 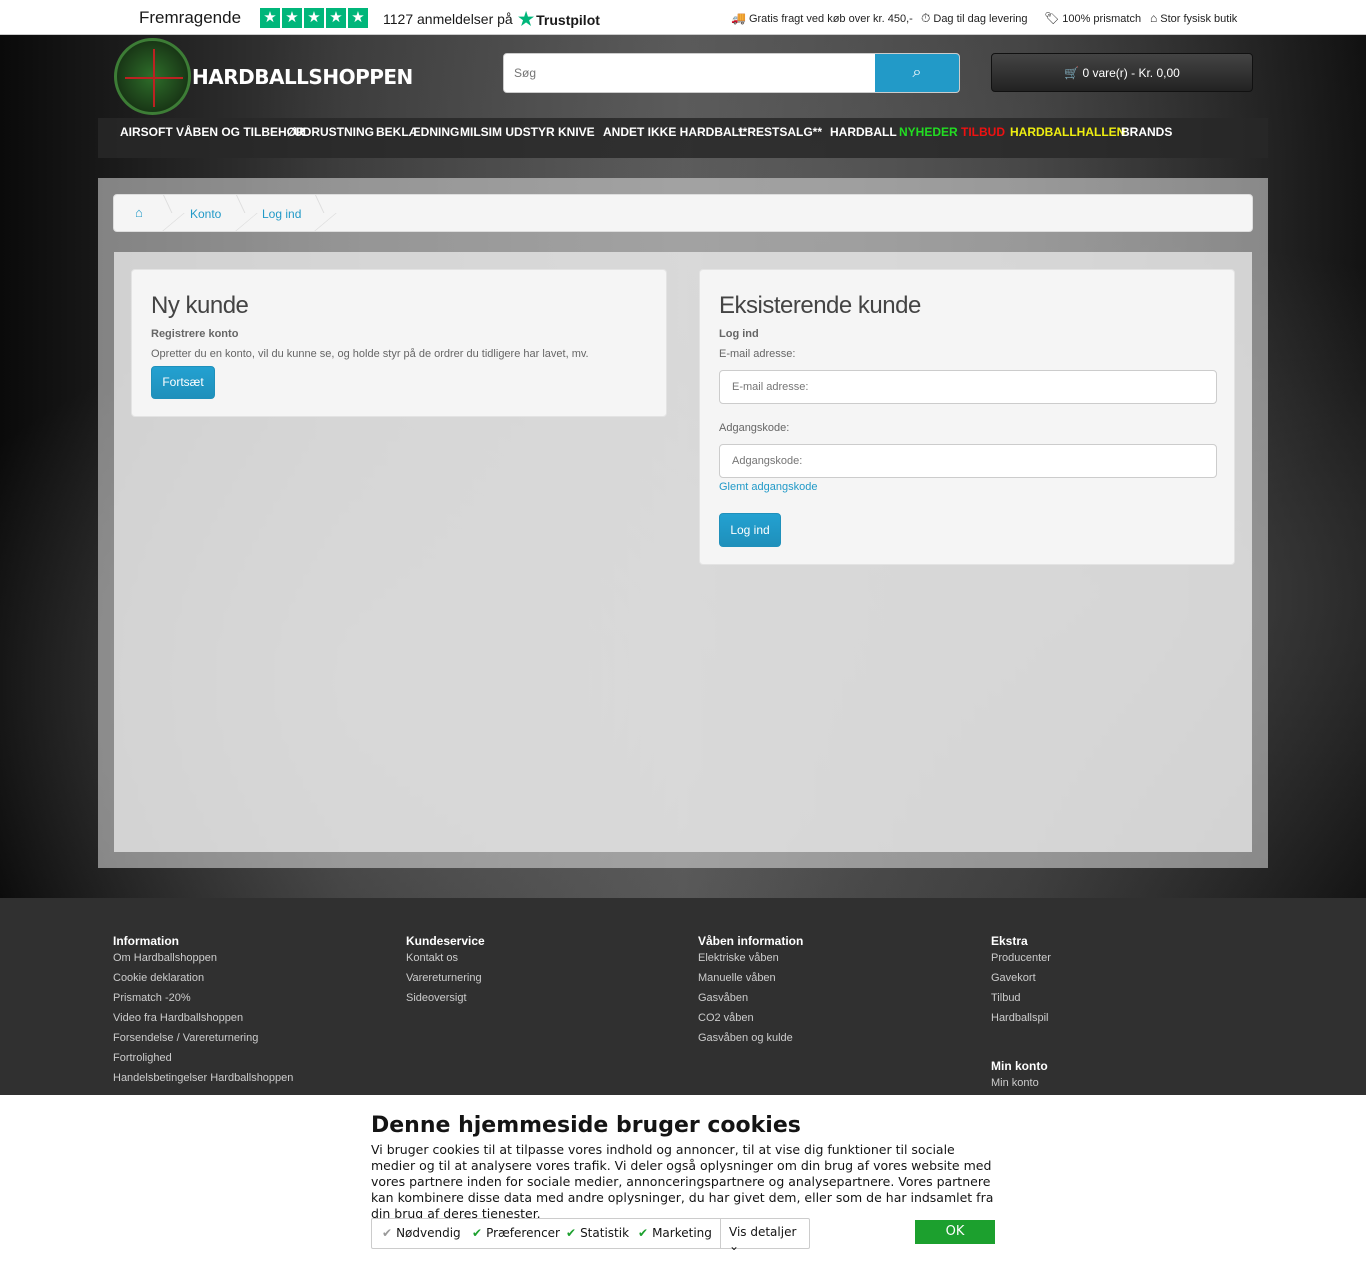 What do you see at coordinates (203, 1040) in the screenshot?
I see `footer-link: Forsendelse / Varereturnering` at bounding box center [203, 1040].